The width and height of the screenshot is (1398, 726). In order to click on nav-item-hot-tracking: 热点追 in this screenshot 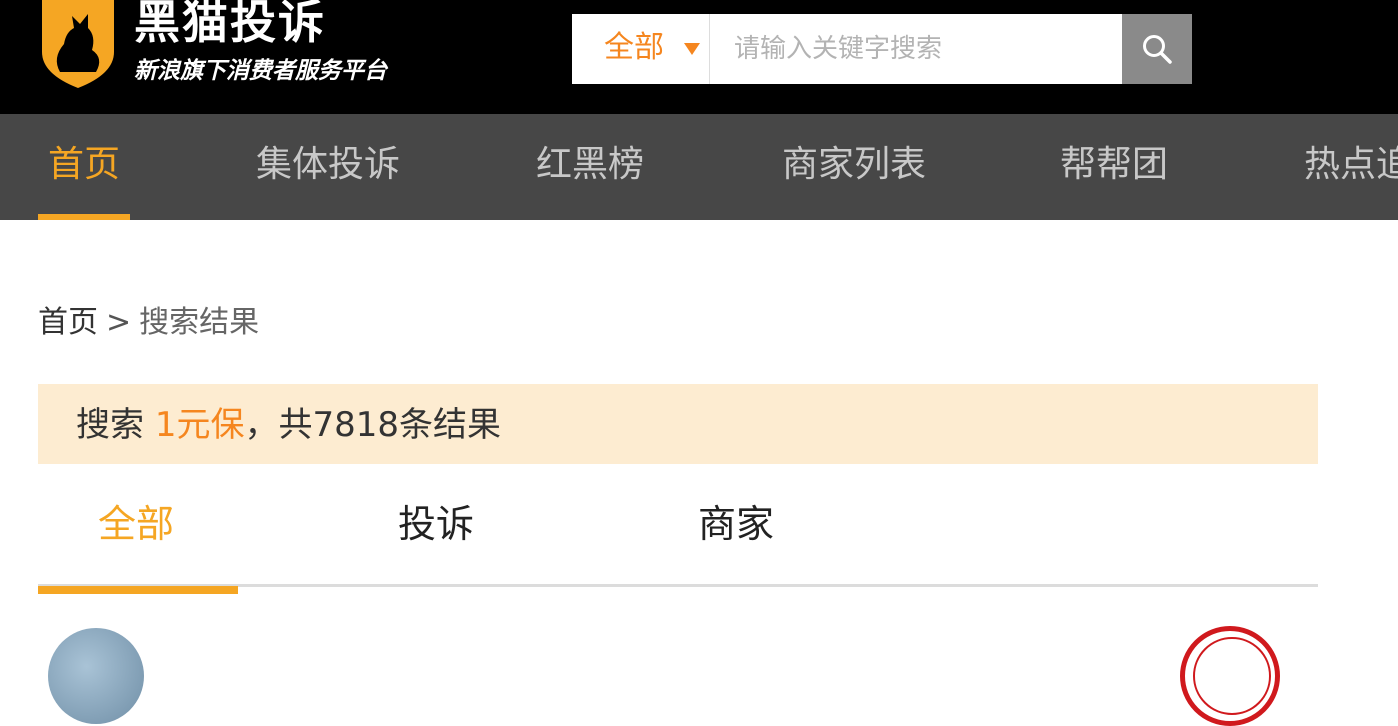, I will do `click(1351, 165)`.